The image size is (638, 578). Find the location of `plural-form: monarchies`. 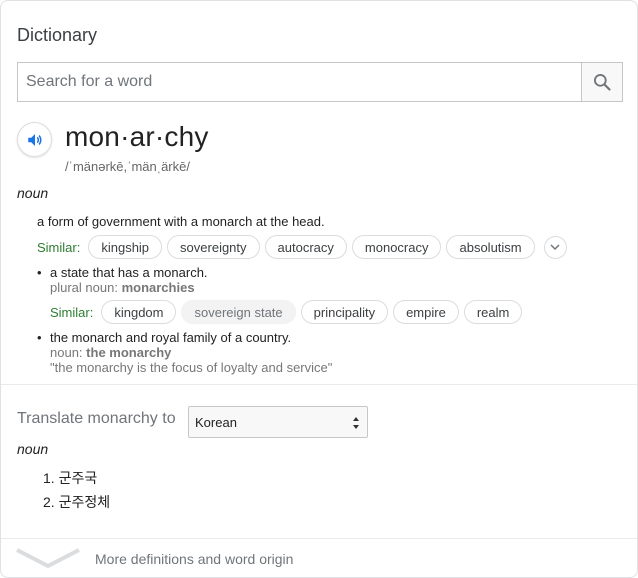

plural-form: monarchies is located at coordinates (158, 287).